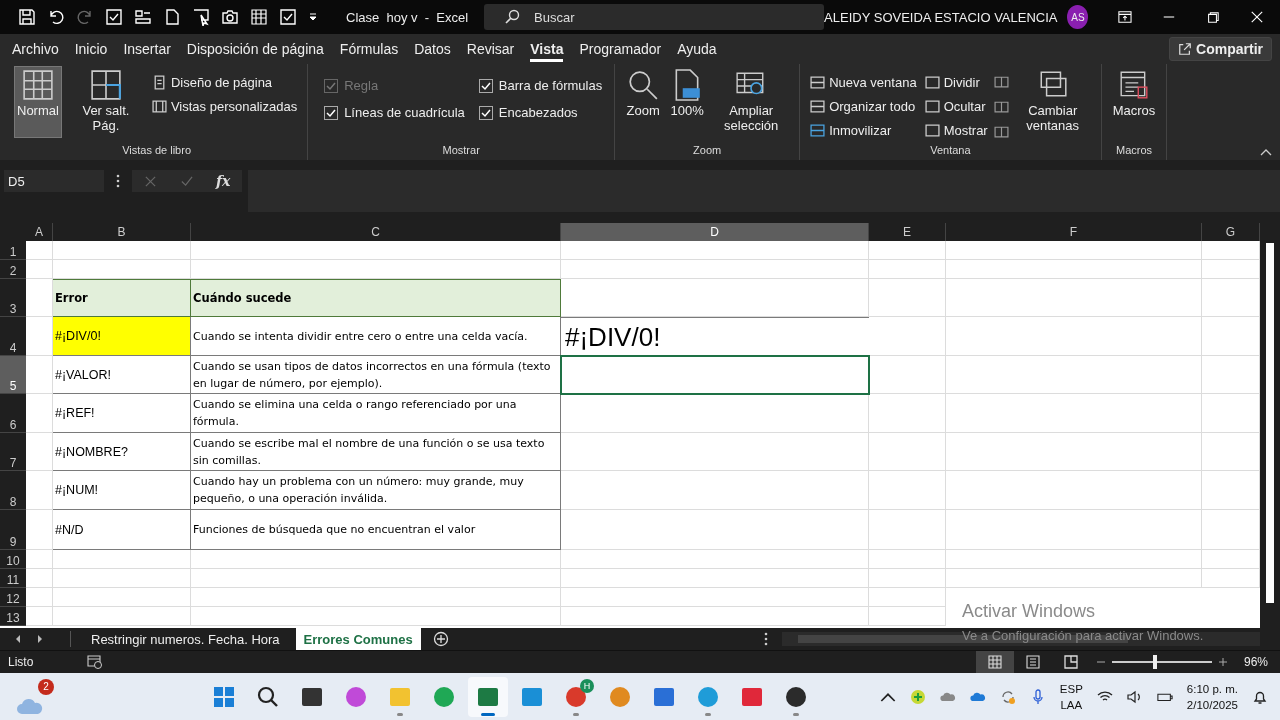  I want to click on ribbon-tab: Programador, so click(620, 49).